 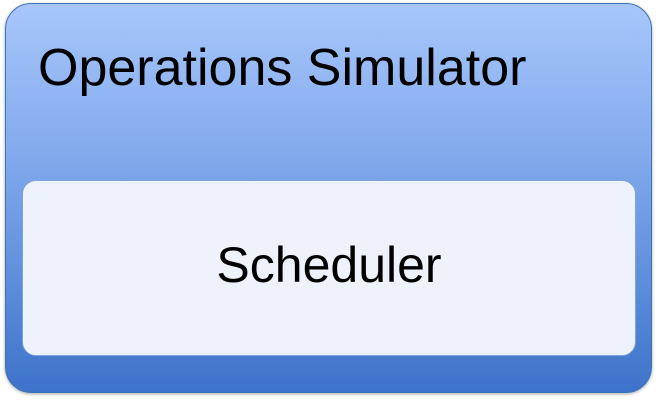 I want to click on operations-simulator-label: Operations Simulator, so click(x=282, y=68).